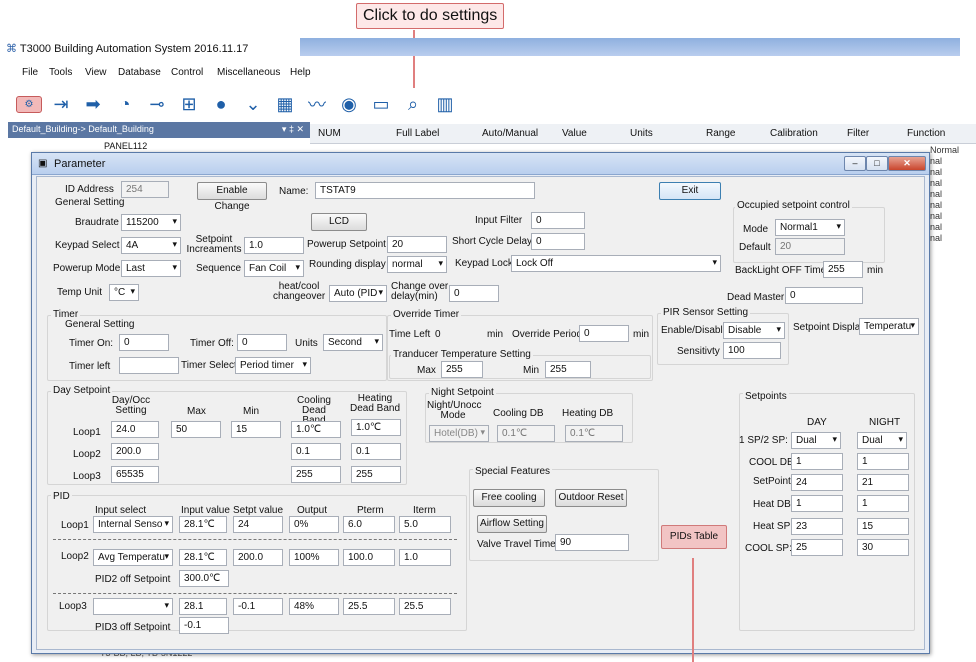 This screenshot has height=662, width=976. Describe the element at coordinates (204, 578) in the screenshot. I see `pid2-off-setpoint-field: 300.0℃` at that location.